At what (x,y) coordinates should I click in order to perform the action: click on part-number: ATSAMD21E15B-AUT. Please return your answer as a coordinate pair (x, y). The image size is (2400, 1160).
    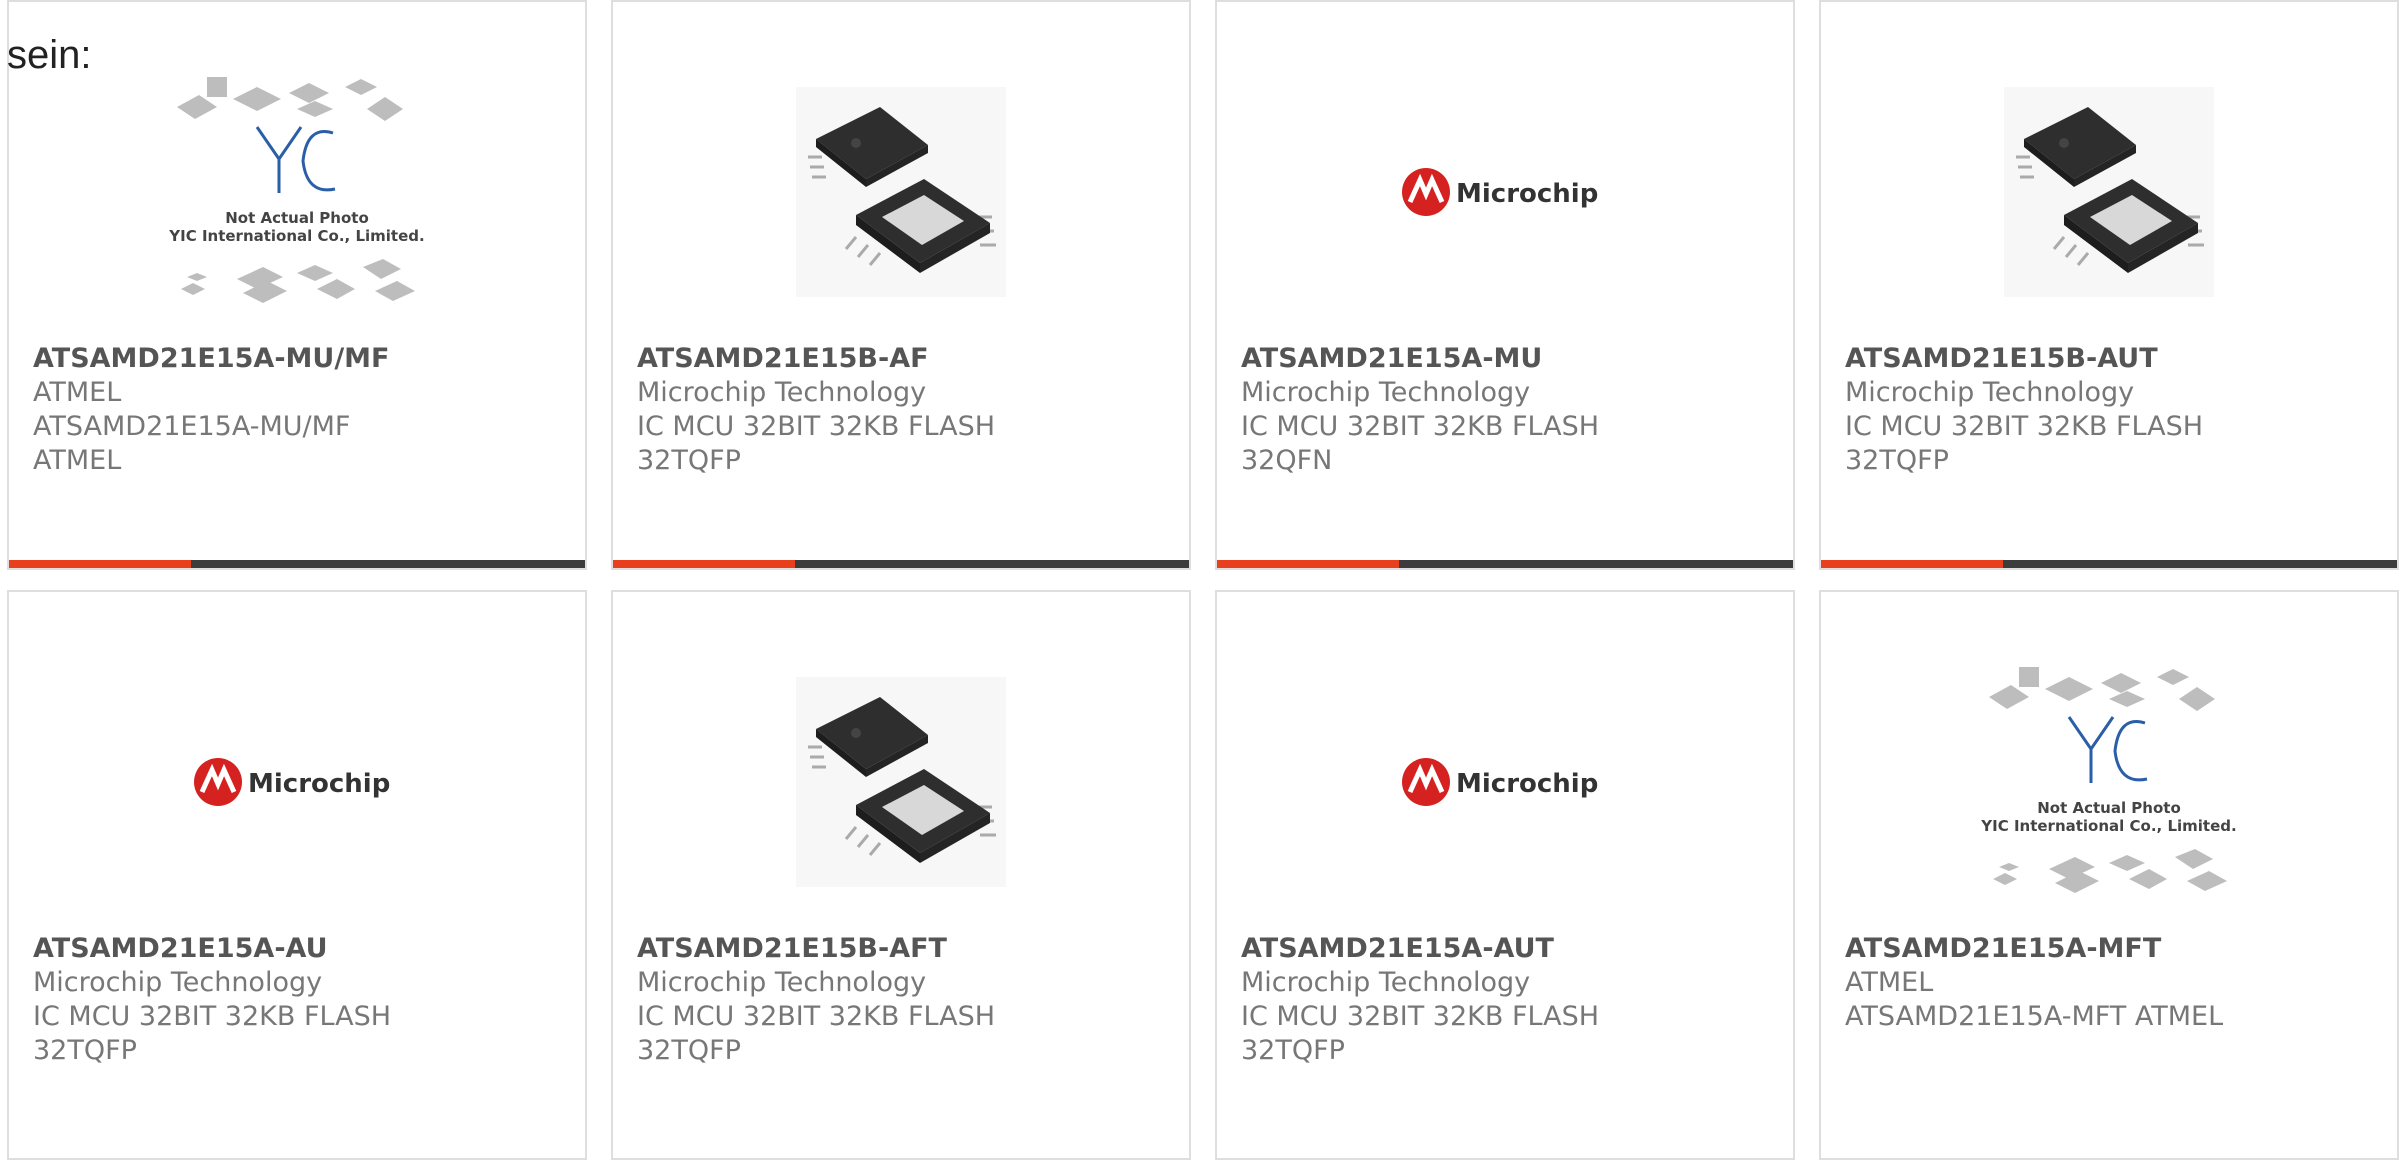
    Looking at the image, I should click on (2111, 359).